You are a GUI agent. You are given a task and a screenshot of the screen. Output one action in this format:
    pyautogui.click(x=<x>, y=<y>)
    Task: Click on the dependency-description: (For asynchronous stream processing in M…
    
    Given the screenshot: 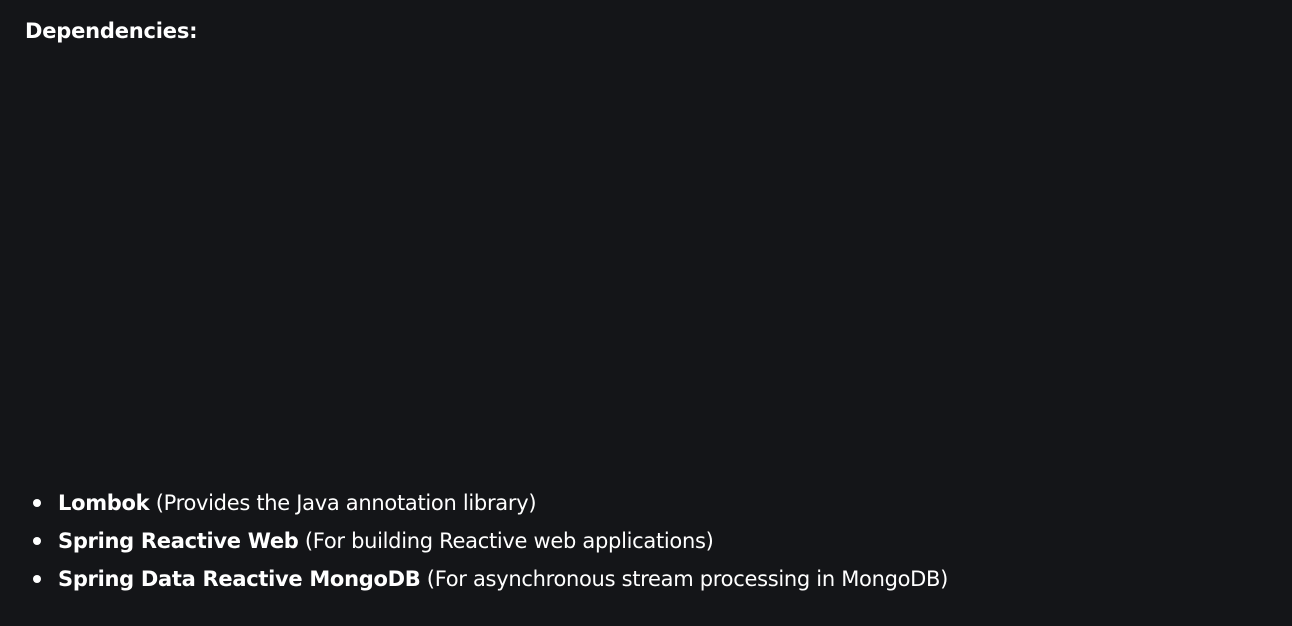 What is the action you would take?
    pyautogui.click(x=684, y=579)
    